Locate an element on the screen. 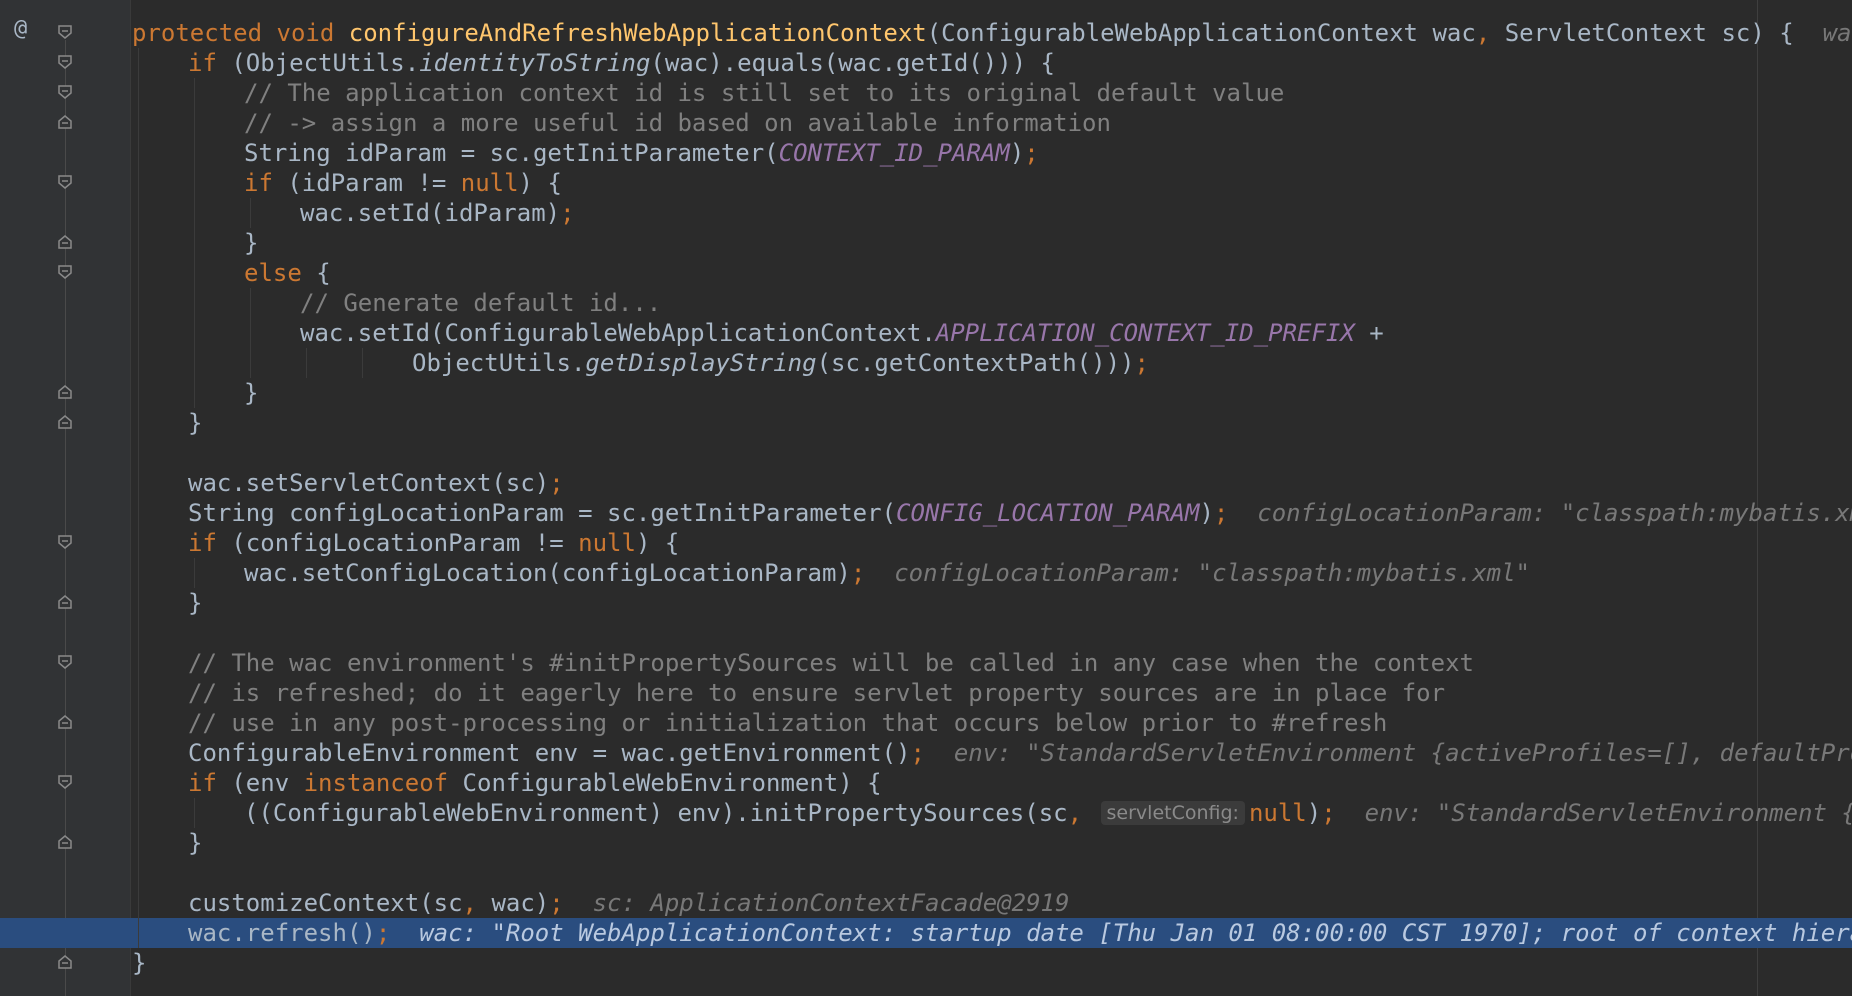 The width and height of the screenshot is (1852, 996). code-line: if (idParam != null) { is located at coordinates (926, 183).